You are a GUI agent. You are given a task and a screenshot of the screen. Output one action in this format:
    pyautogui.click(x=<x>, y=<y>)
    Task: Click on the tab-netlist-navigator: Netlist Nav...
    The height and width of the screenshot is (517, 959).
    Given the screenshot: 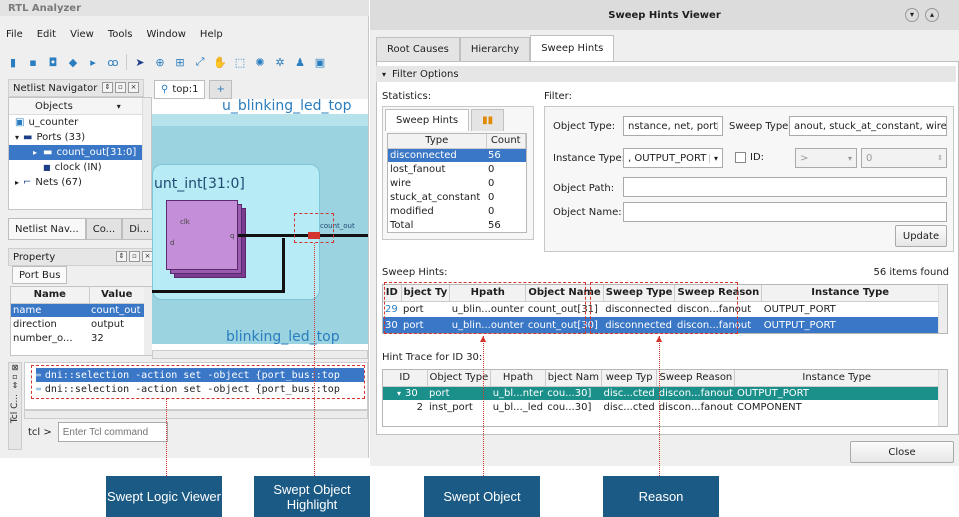 What is the action you would take?
    pyautogui.click(x=47, y=229)
    